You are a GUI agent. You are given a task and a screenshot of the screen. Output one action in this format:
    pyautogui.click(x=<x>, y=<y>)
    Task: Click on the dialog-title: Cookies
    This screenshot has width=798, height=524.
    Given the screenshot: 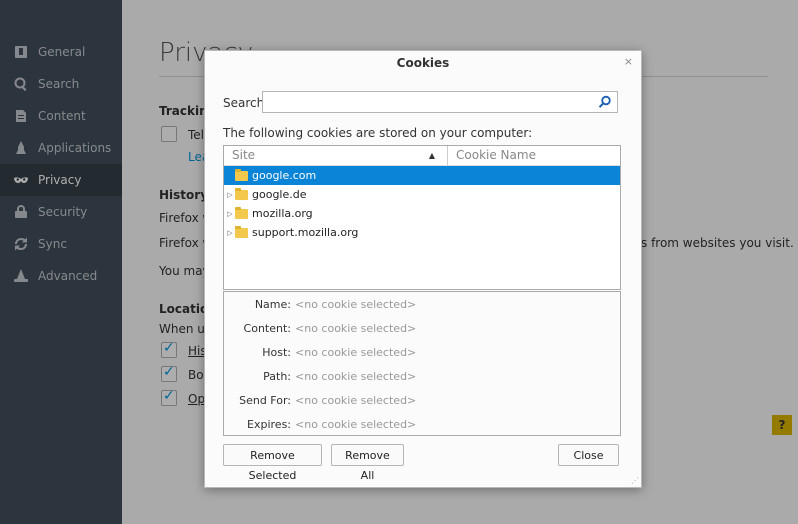 What is the action you would take?
    pyautogui.click(x=423, y=63)
    